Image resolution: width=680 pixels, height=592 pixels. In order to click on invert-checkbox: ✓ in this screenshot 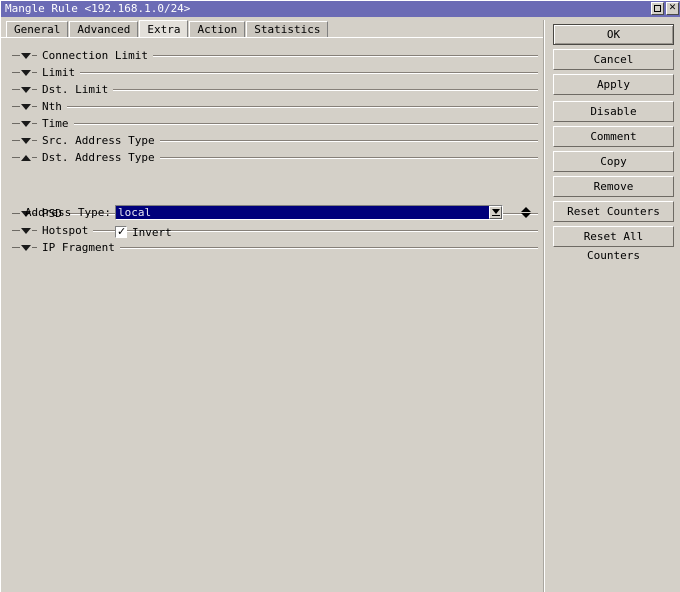, I will do `click(121, 232)`.